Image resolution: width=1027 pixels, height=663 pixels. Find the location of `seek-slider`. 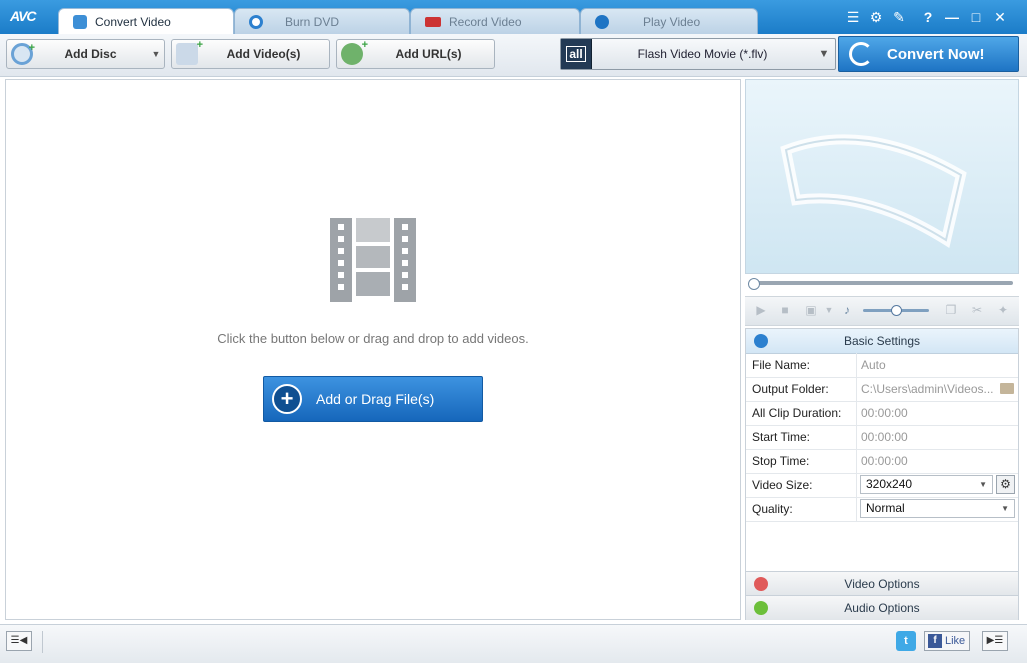

seek-slider is located at coordinates (882, 284).